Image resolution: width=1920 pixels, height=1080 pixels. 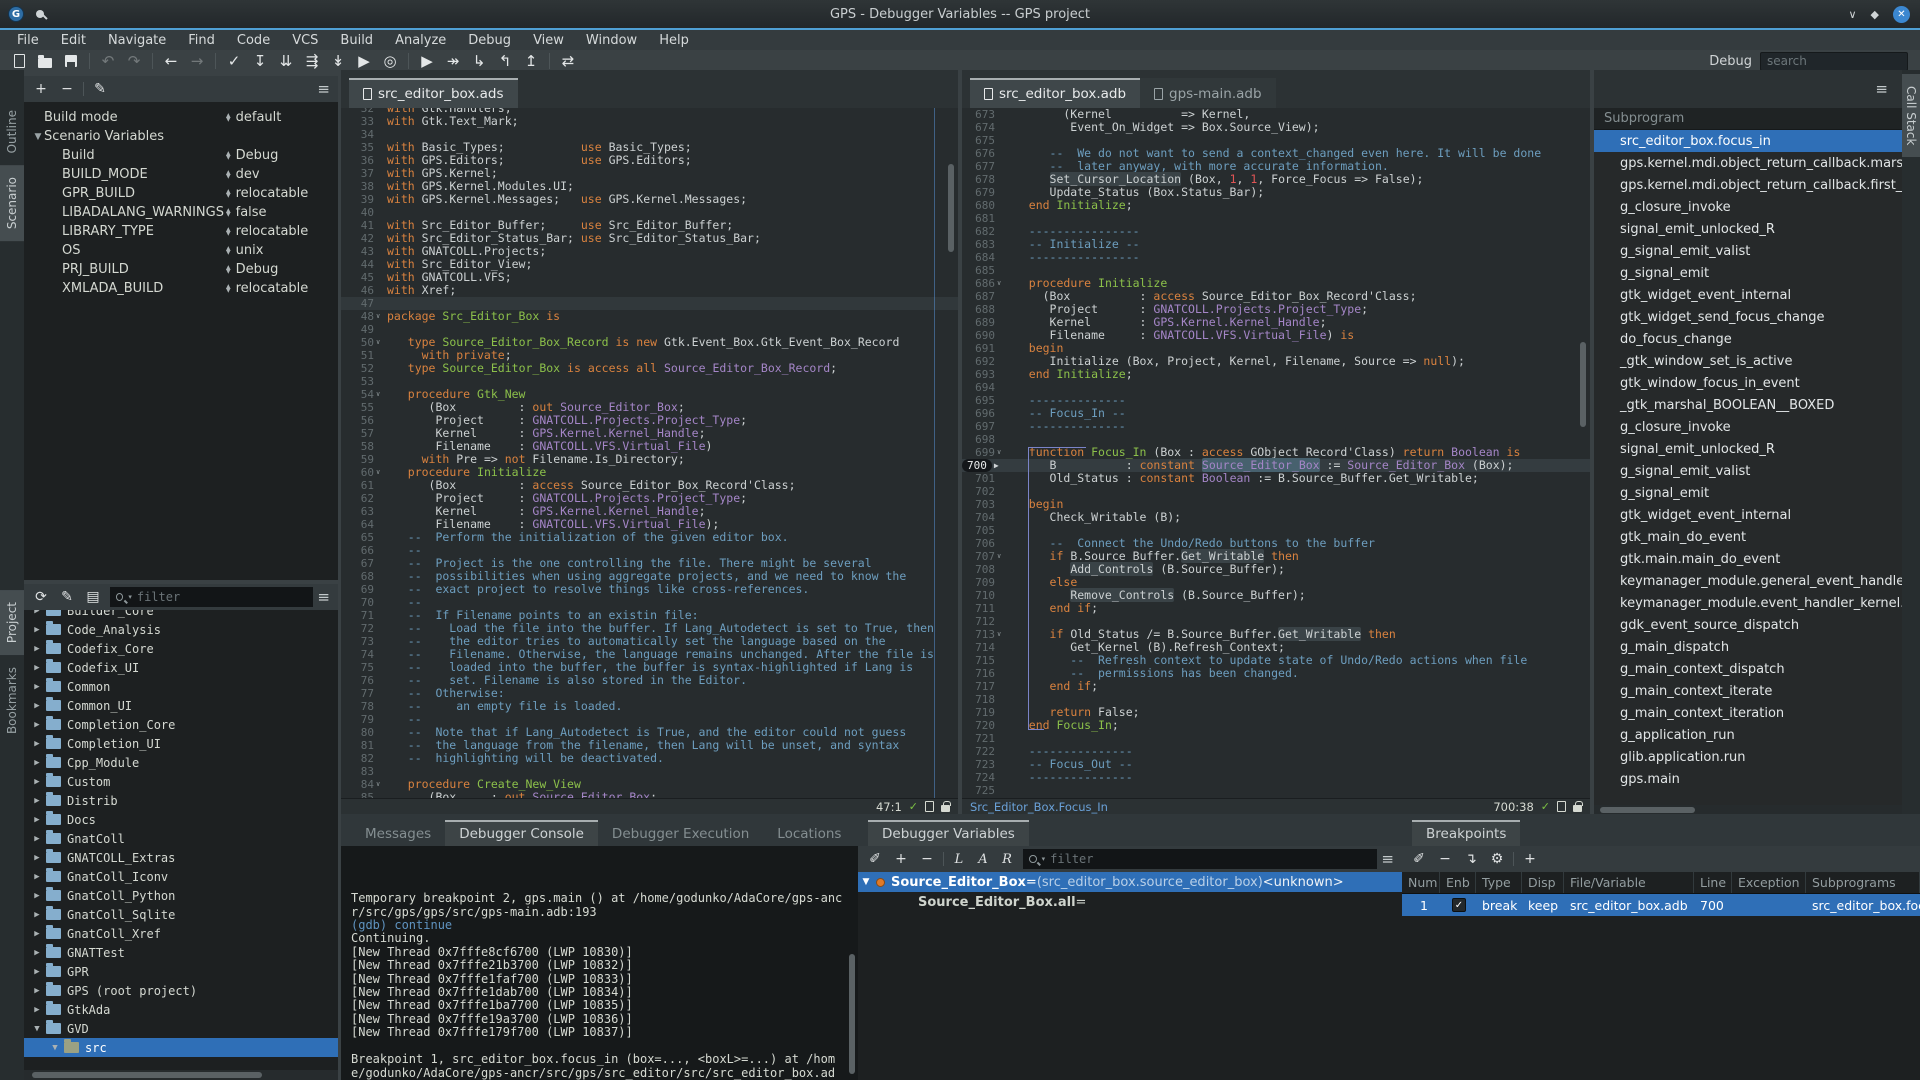 What do you see at coordinates (1583, 453) in the screenshot?
I see `editor-body-vscrollbar` at bounding box center [1583, 453].